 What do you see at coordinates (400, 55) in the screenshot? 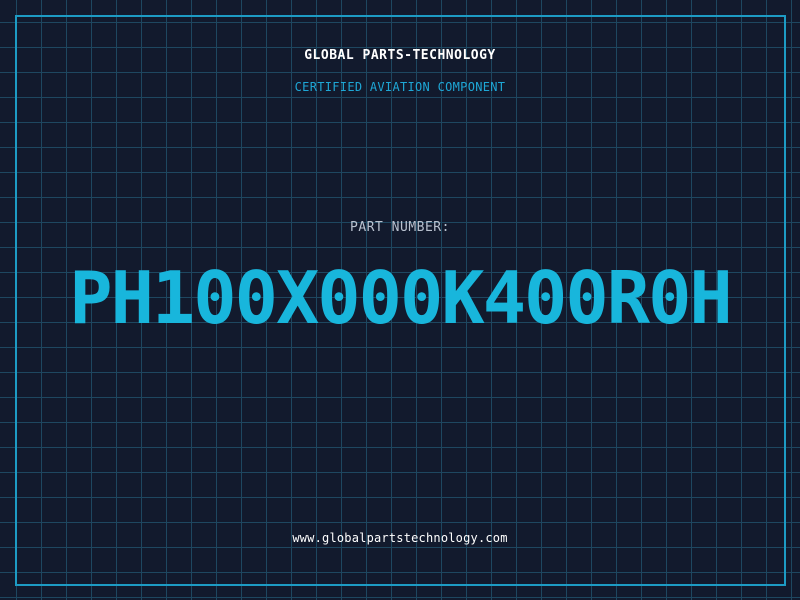
I see `brand-title: GLOBAL PARTS-TECHNOLOGY` at bounding box center [400, 55].